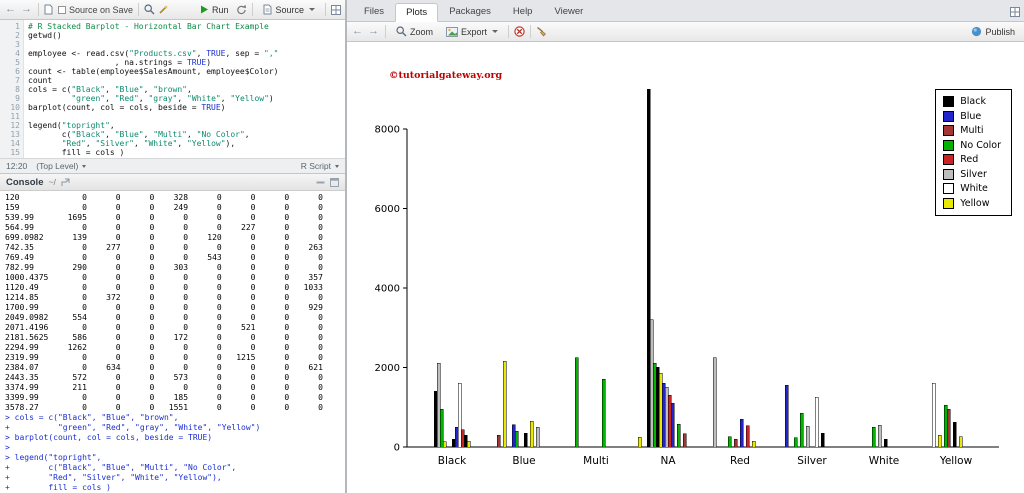 The image size is (1024, 493). Describe the element at coordinates (186, 80) in the screenshot. I see `code-line: count` at that location.